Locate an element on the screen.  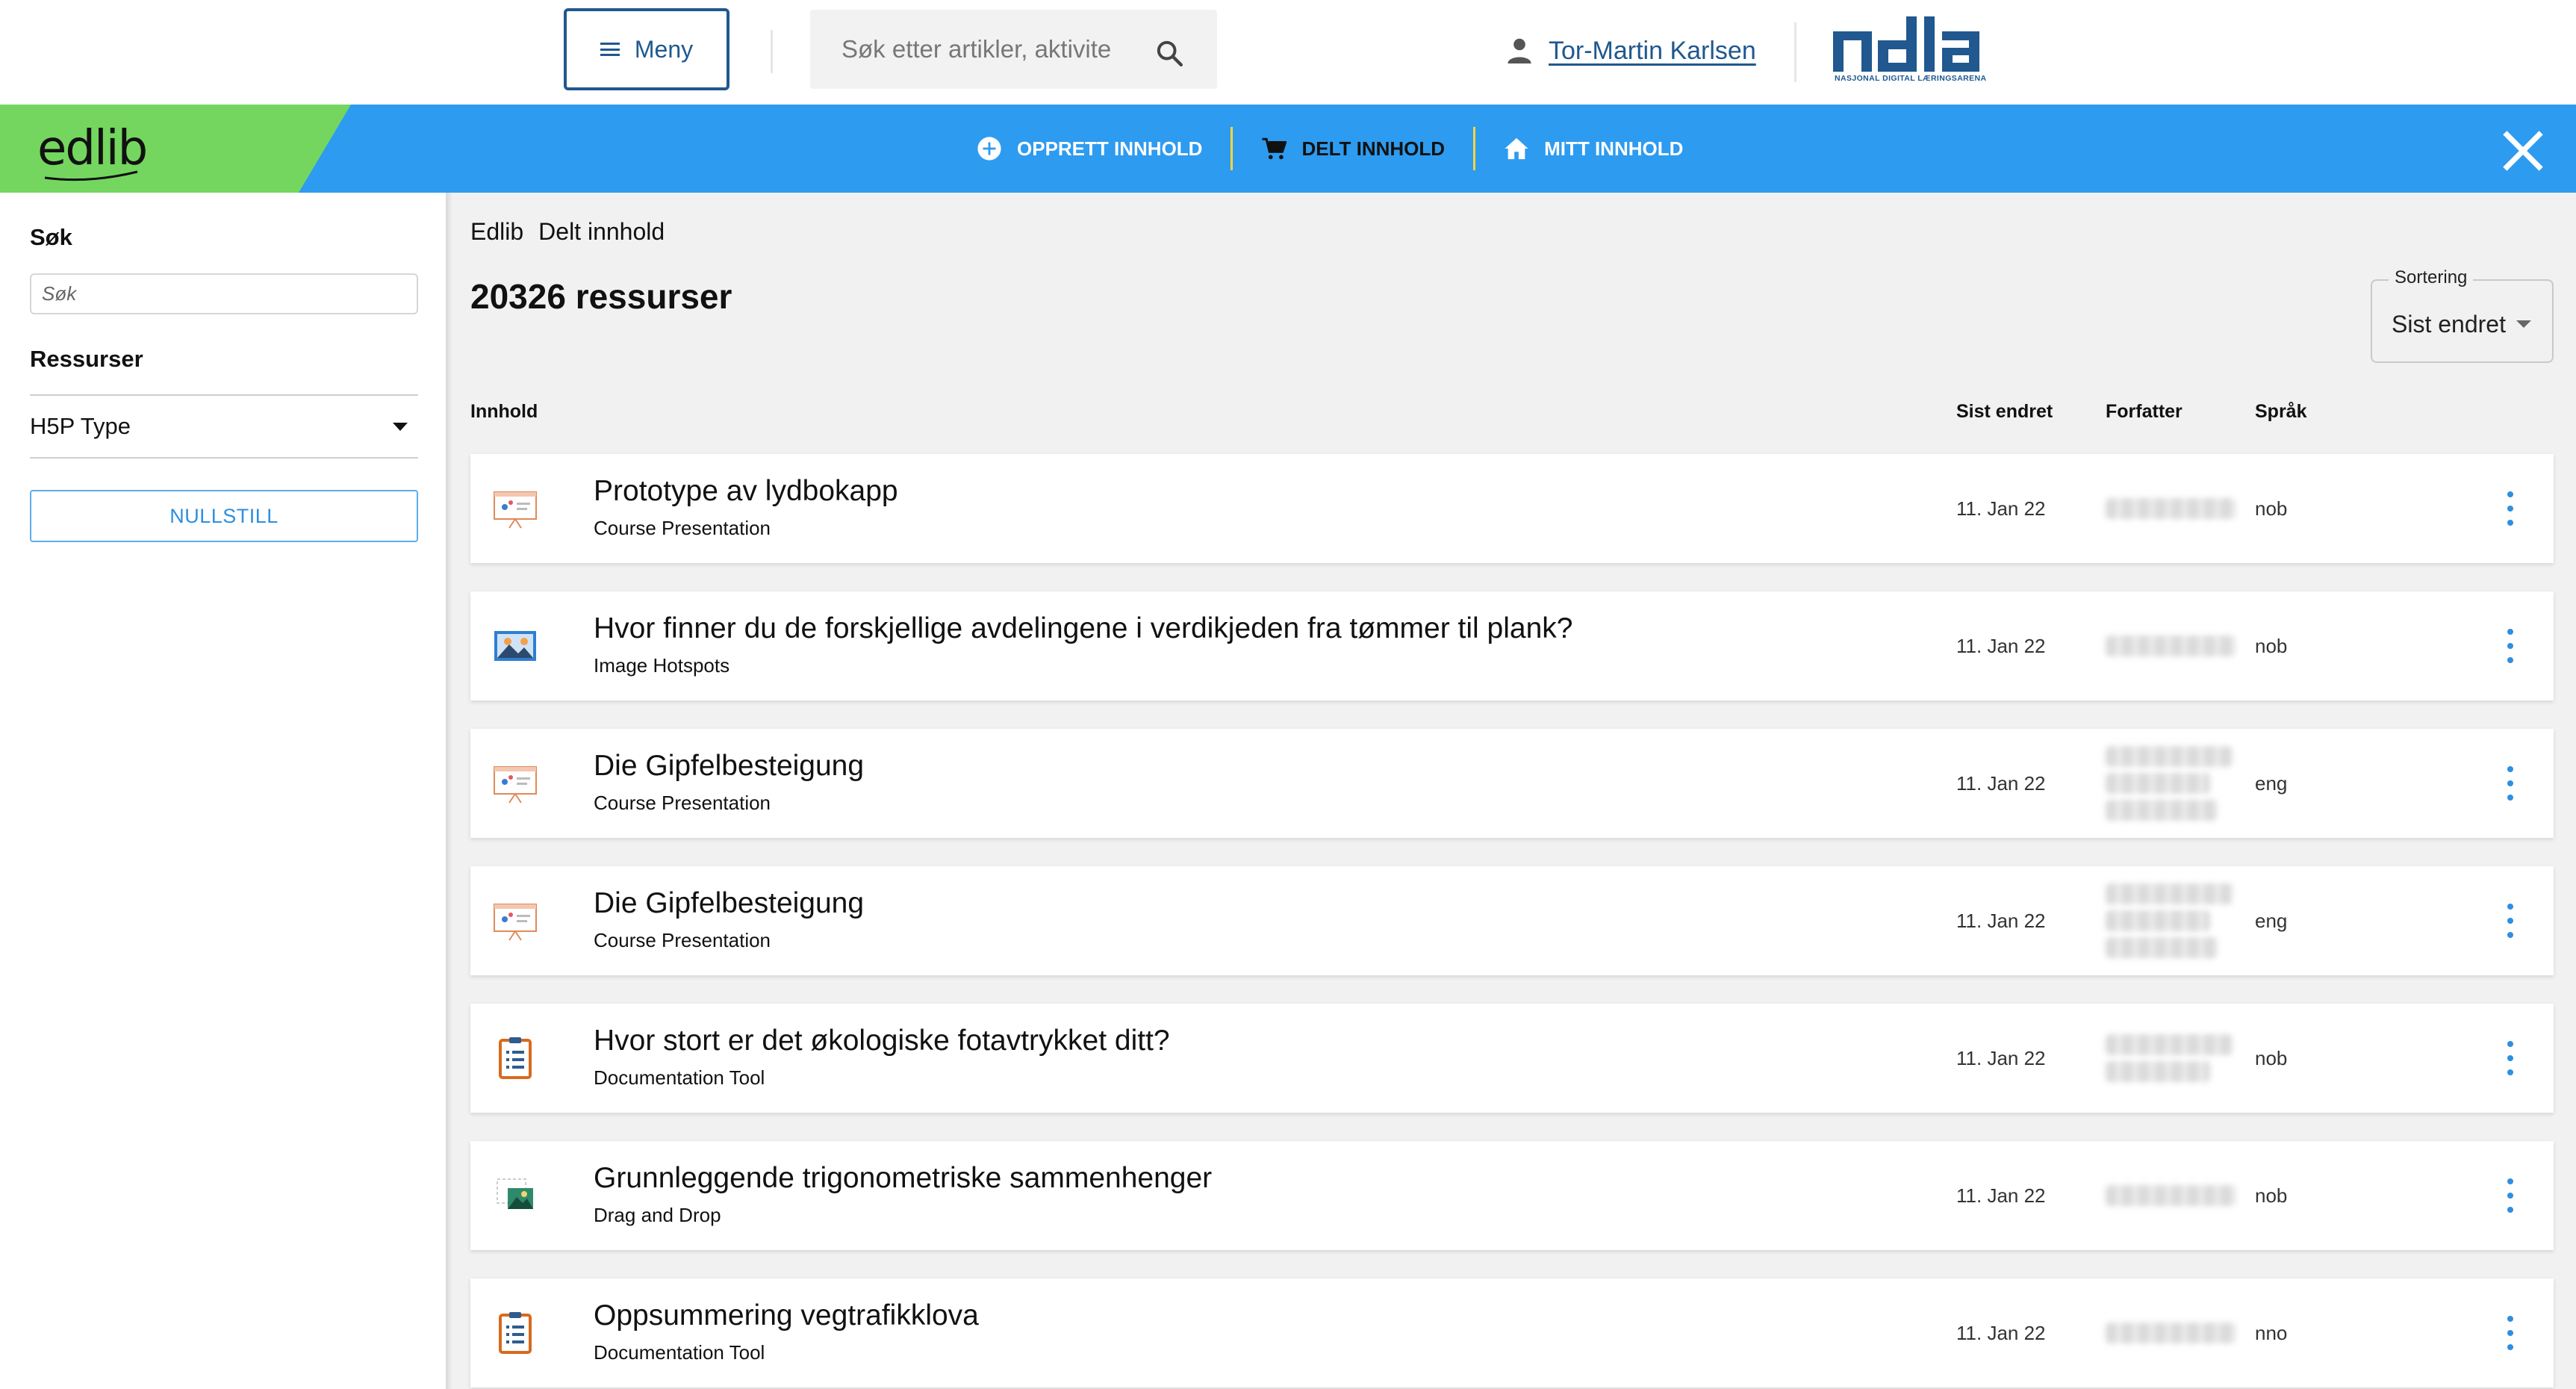
search-icon is located at coordinates (1169, 53).